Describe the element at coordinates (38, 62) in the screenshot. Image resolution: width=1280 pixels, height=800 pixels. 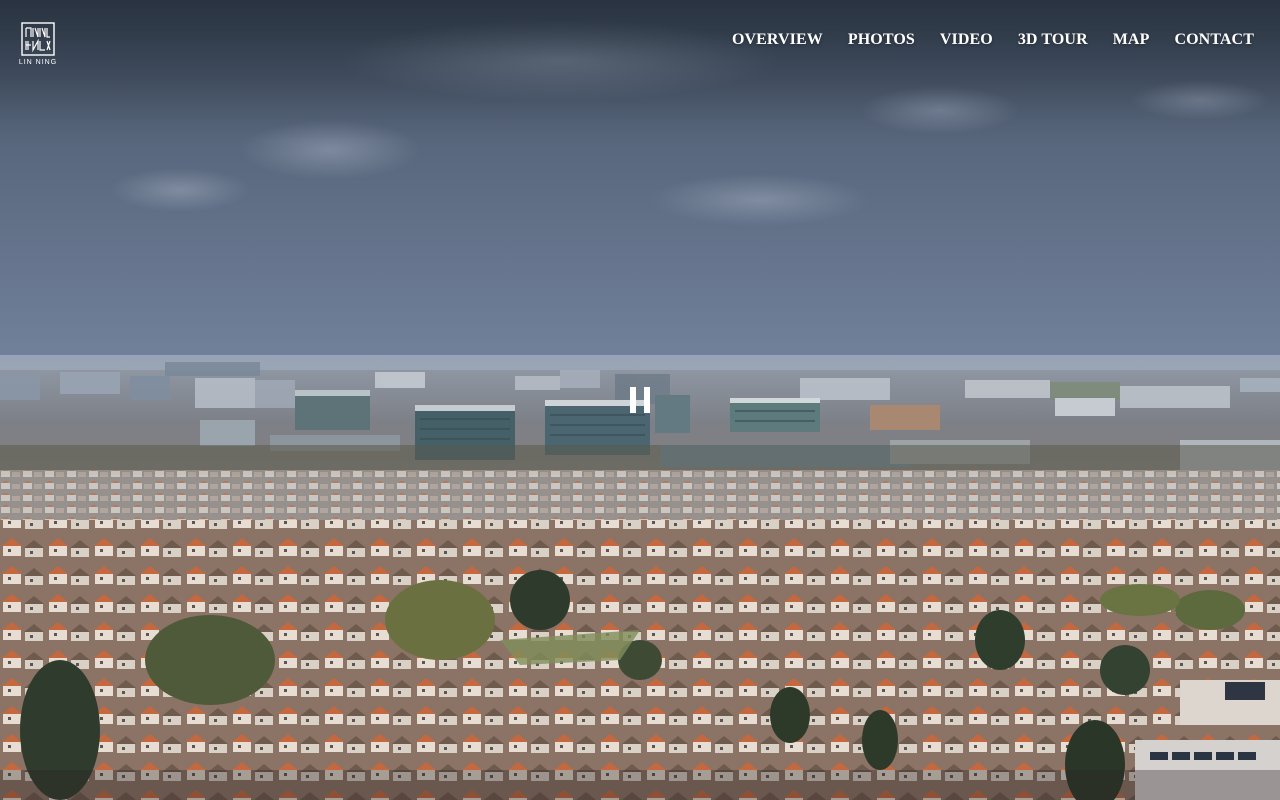
I see `brand-name: LIN NING` at that location.